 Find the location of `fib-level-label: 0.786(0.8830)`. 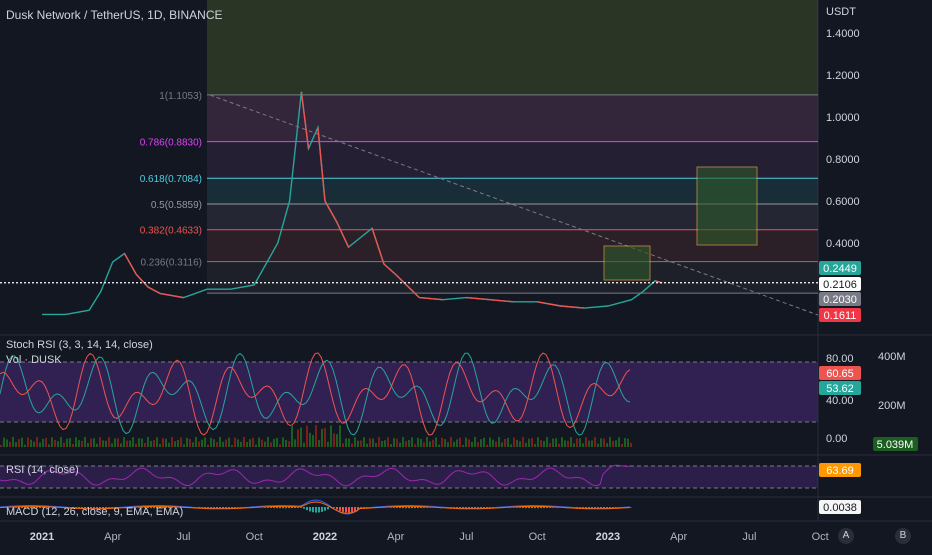

fib-level-label: 0.786(0.8830) is located at coordinates (171, 143).